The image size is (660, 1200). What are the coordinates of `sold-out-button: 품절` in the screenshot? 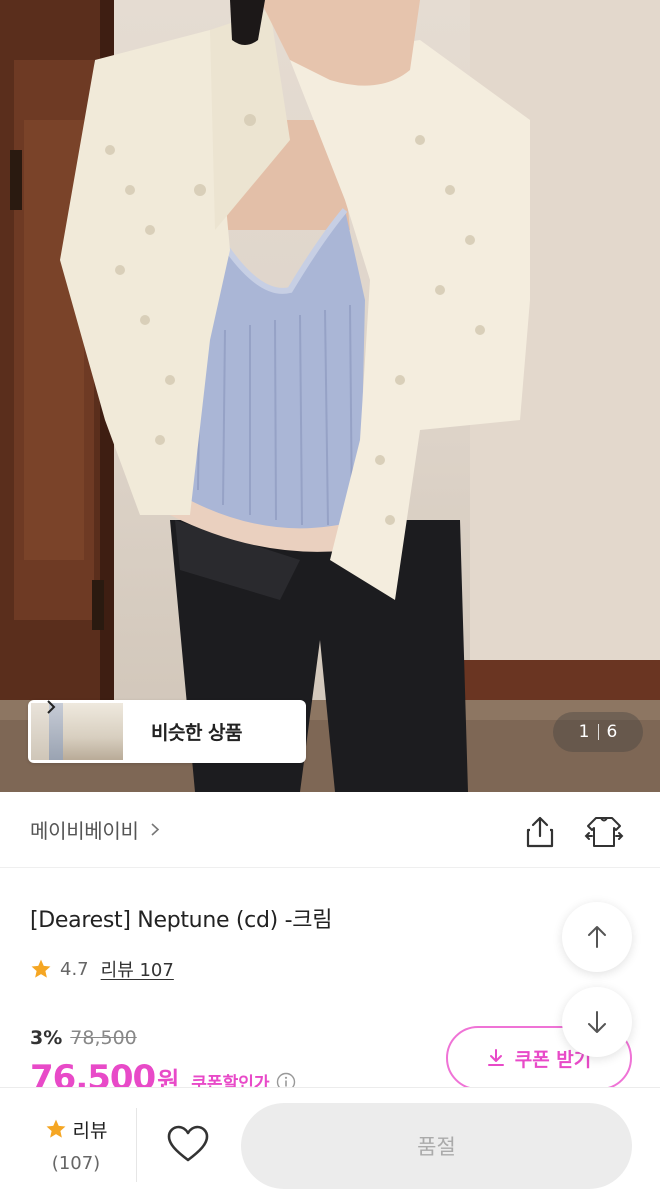 It's located at (436, 1146).